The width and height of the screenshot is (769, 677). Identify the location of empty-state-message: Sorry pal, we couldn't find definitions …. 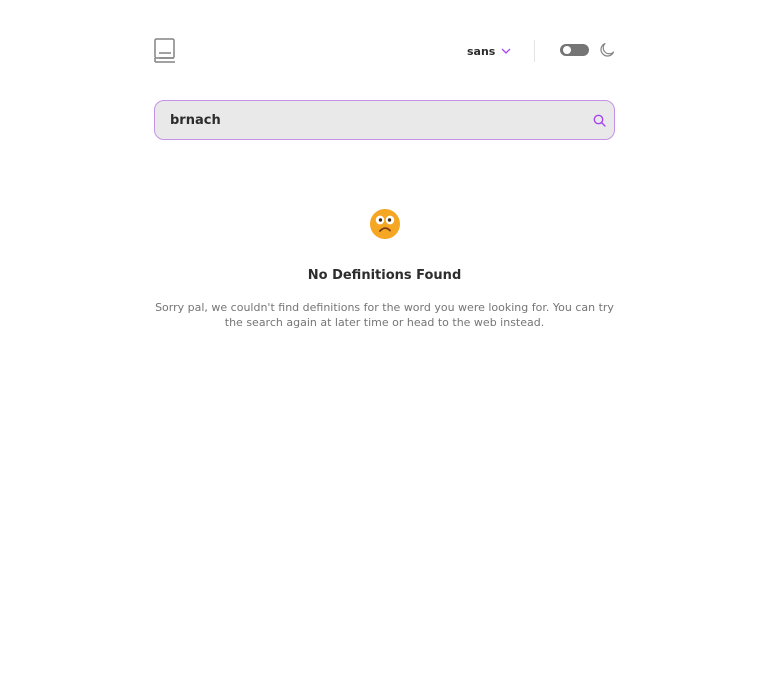
(384, 315).